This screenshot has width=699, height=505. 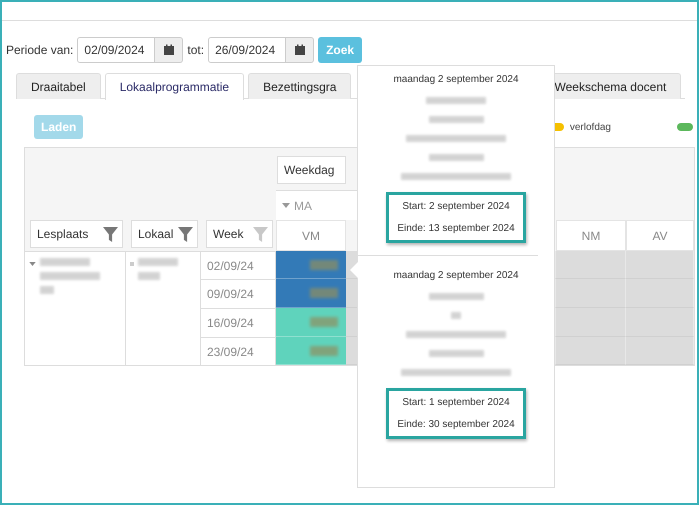 I want to click on day-label: MA, so click(x=303, y=205).